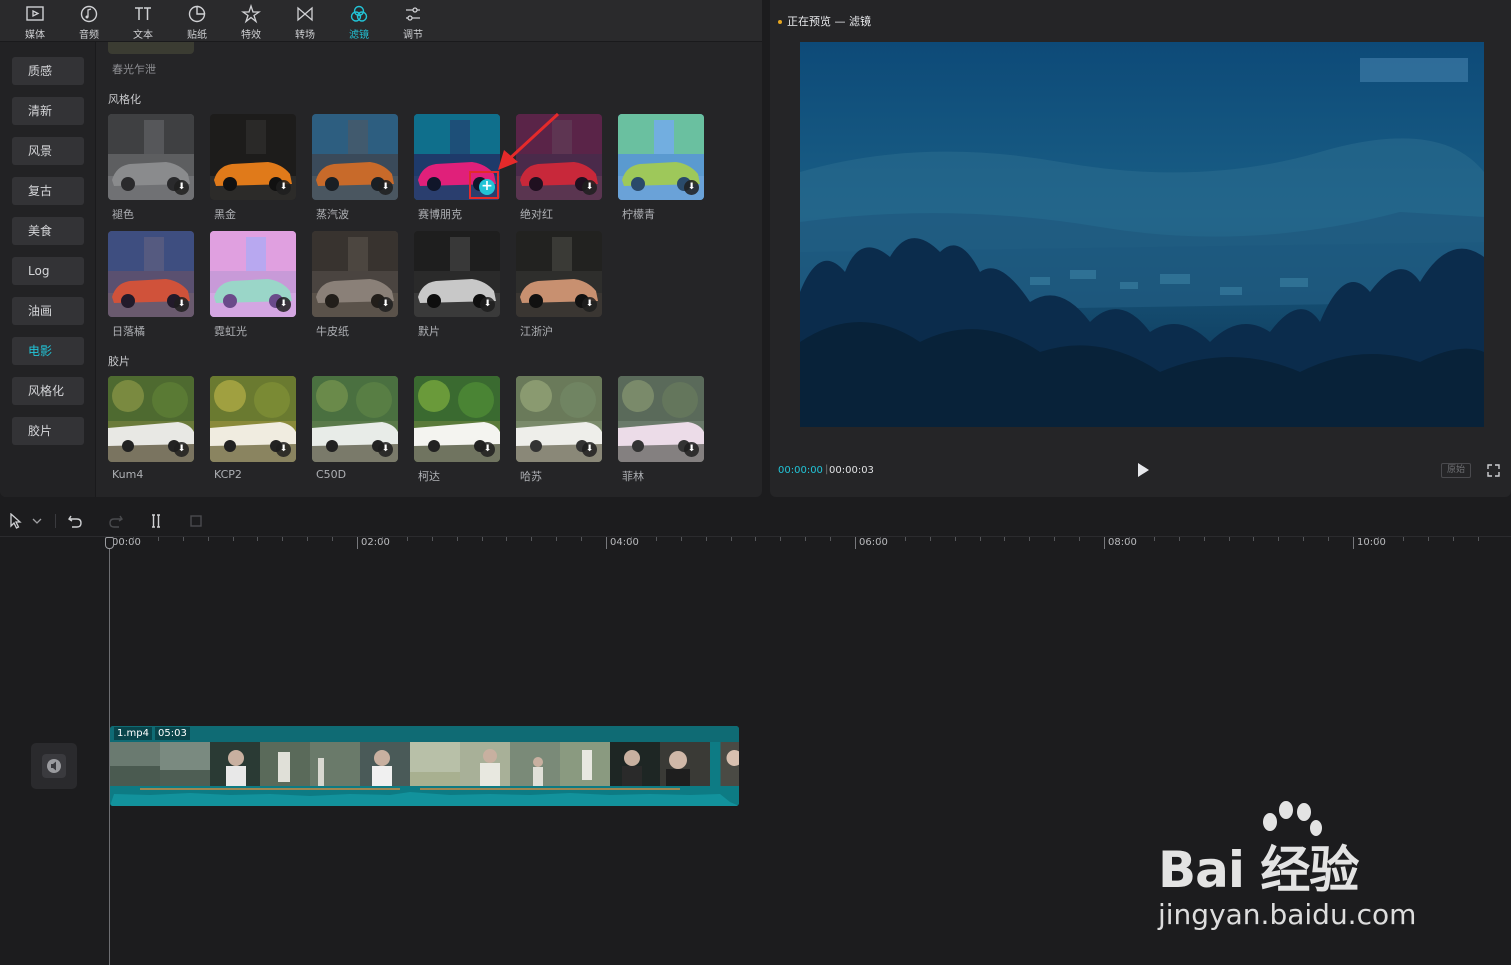 This screenshot has width=1511, height=965. I want to click on filter-label-hasu: 哈苏, so click(531, 476).